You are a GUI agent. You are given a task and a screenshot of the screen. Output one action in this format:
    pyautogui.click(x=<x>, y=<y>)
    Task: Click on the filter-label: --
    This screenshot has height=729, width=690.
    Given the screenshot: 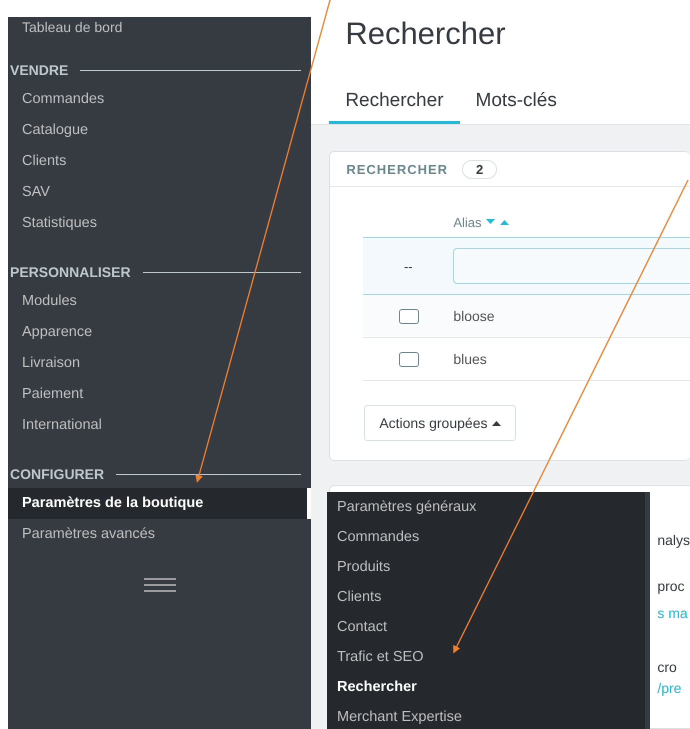 What is the action you would take?
    pyautogui.click(x=408, y=266)
    